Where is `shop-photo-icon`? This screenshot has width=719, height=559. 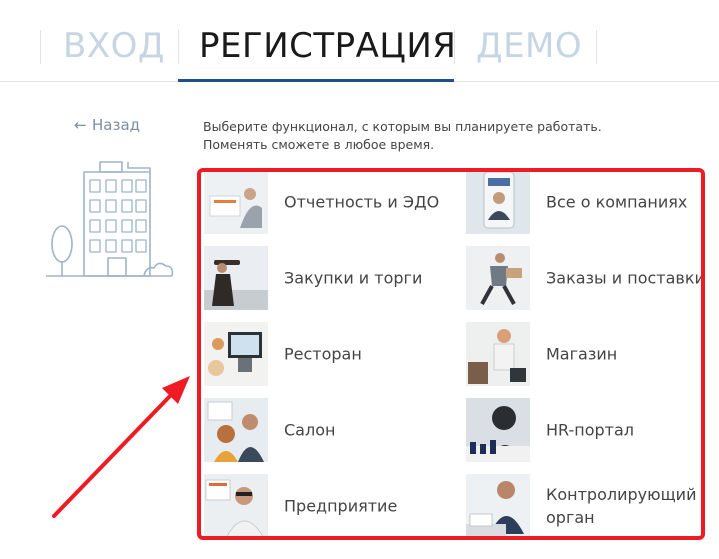 shop-photo-icon is located at coordinates (498, 354).